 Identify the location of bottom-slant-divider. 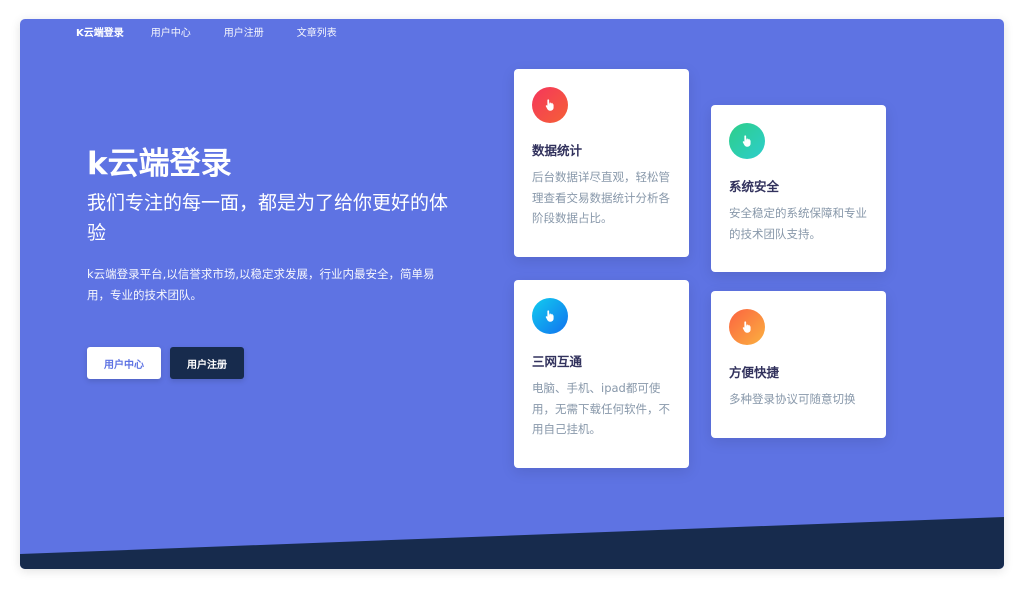
(512, 543).